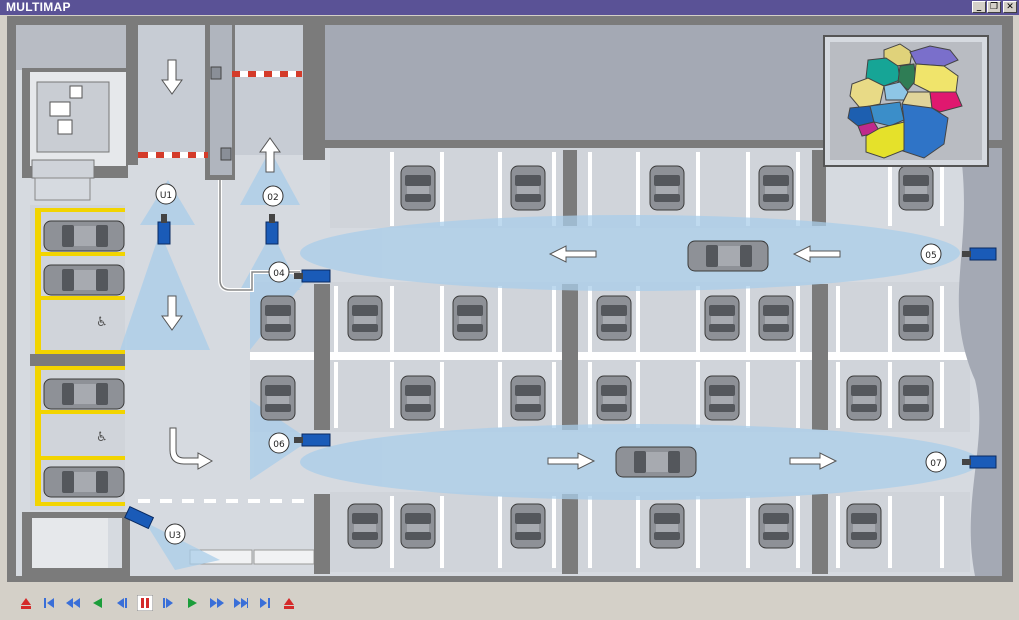 The width and height of the screenshot is (1019, 620). What do you see at coordinates (97, 603) in the screenshot?
I see `play-reverse-icon` at bounding box center [97, 603].